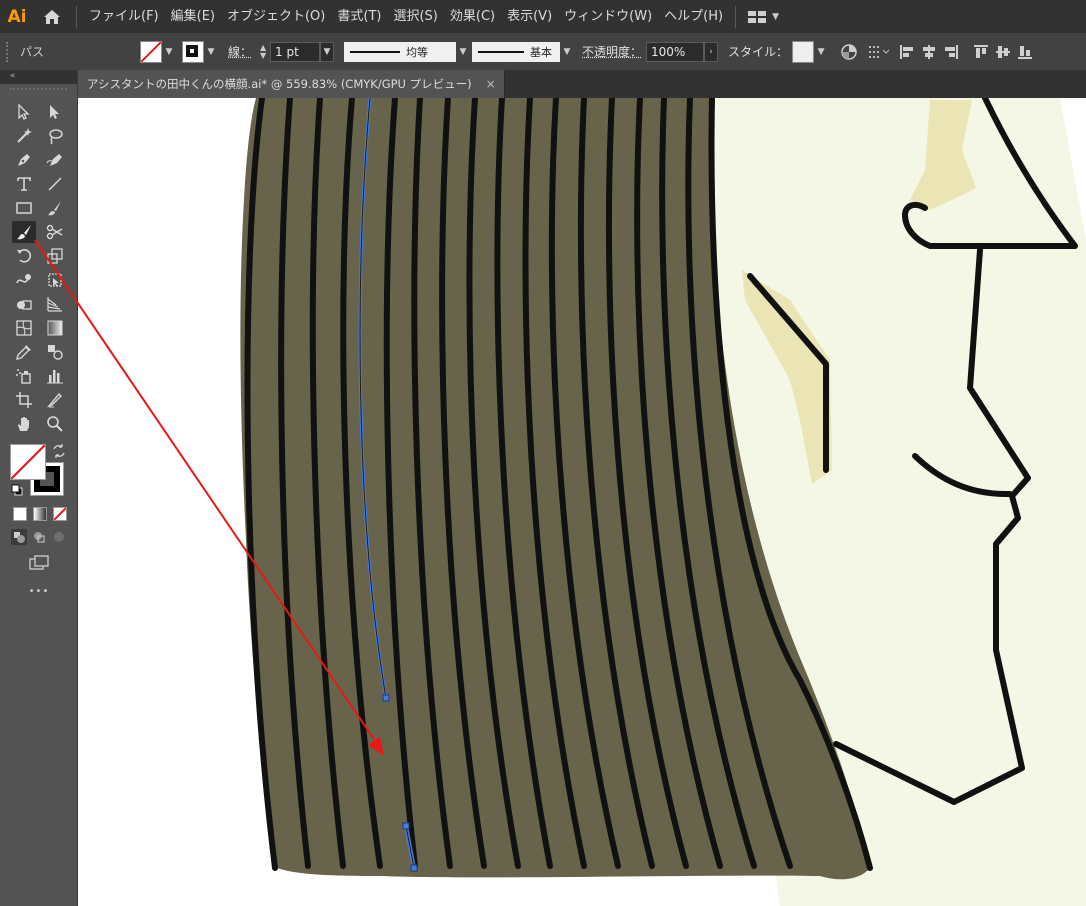 This screenshot has width=1086, height=906. Describe the element at coordinates (375, 51) in the screenshot. I see `profile-preview-line` at that location.